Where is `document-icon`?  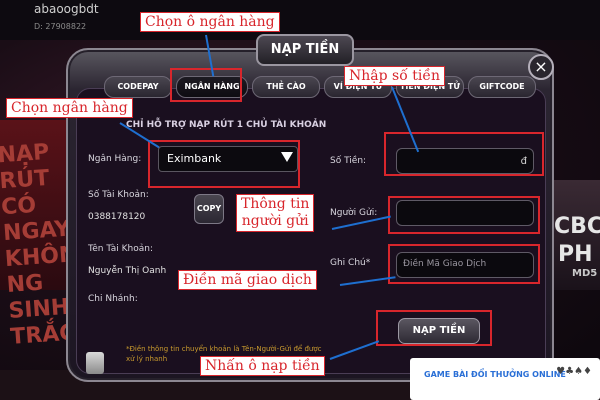
document-icon is located at coordinates (95, 363).